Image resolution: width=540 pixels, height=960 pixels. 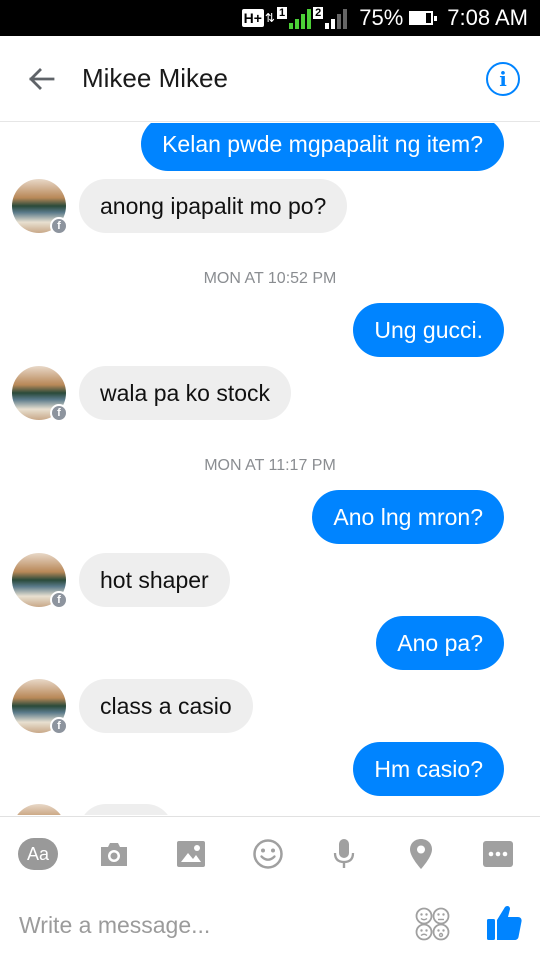 What do you see at coordinates (126, 809) in the screenshot?
I see `message-bubble` at bounding box center [126, 809].